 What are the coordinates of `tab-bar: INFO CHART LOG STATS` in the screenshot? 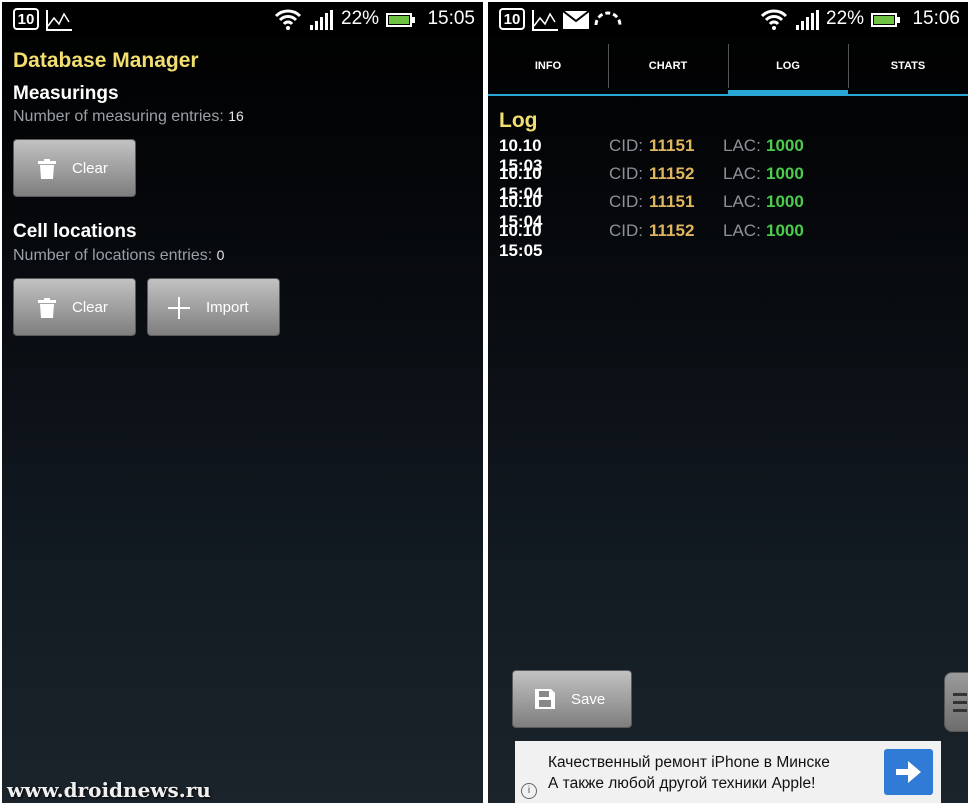 It's located at (728, 70).